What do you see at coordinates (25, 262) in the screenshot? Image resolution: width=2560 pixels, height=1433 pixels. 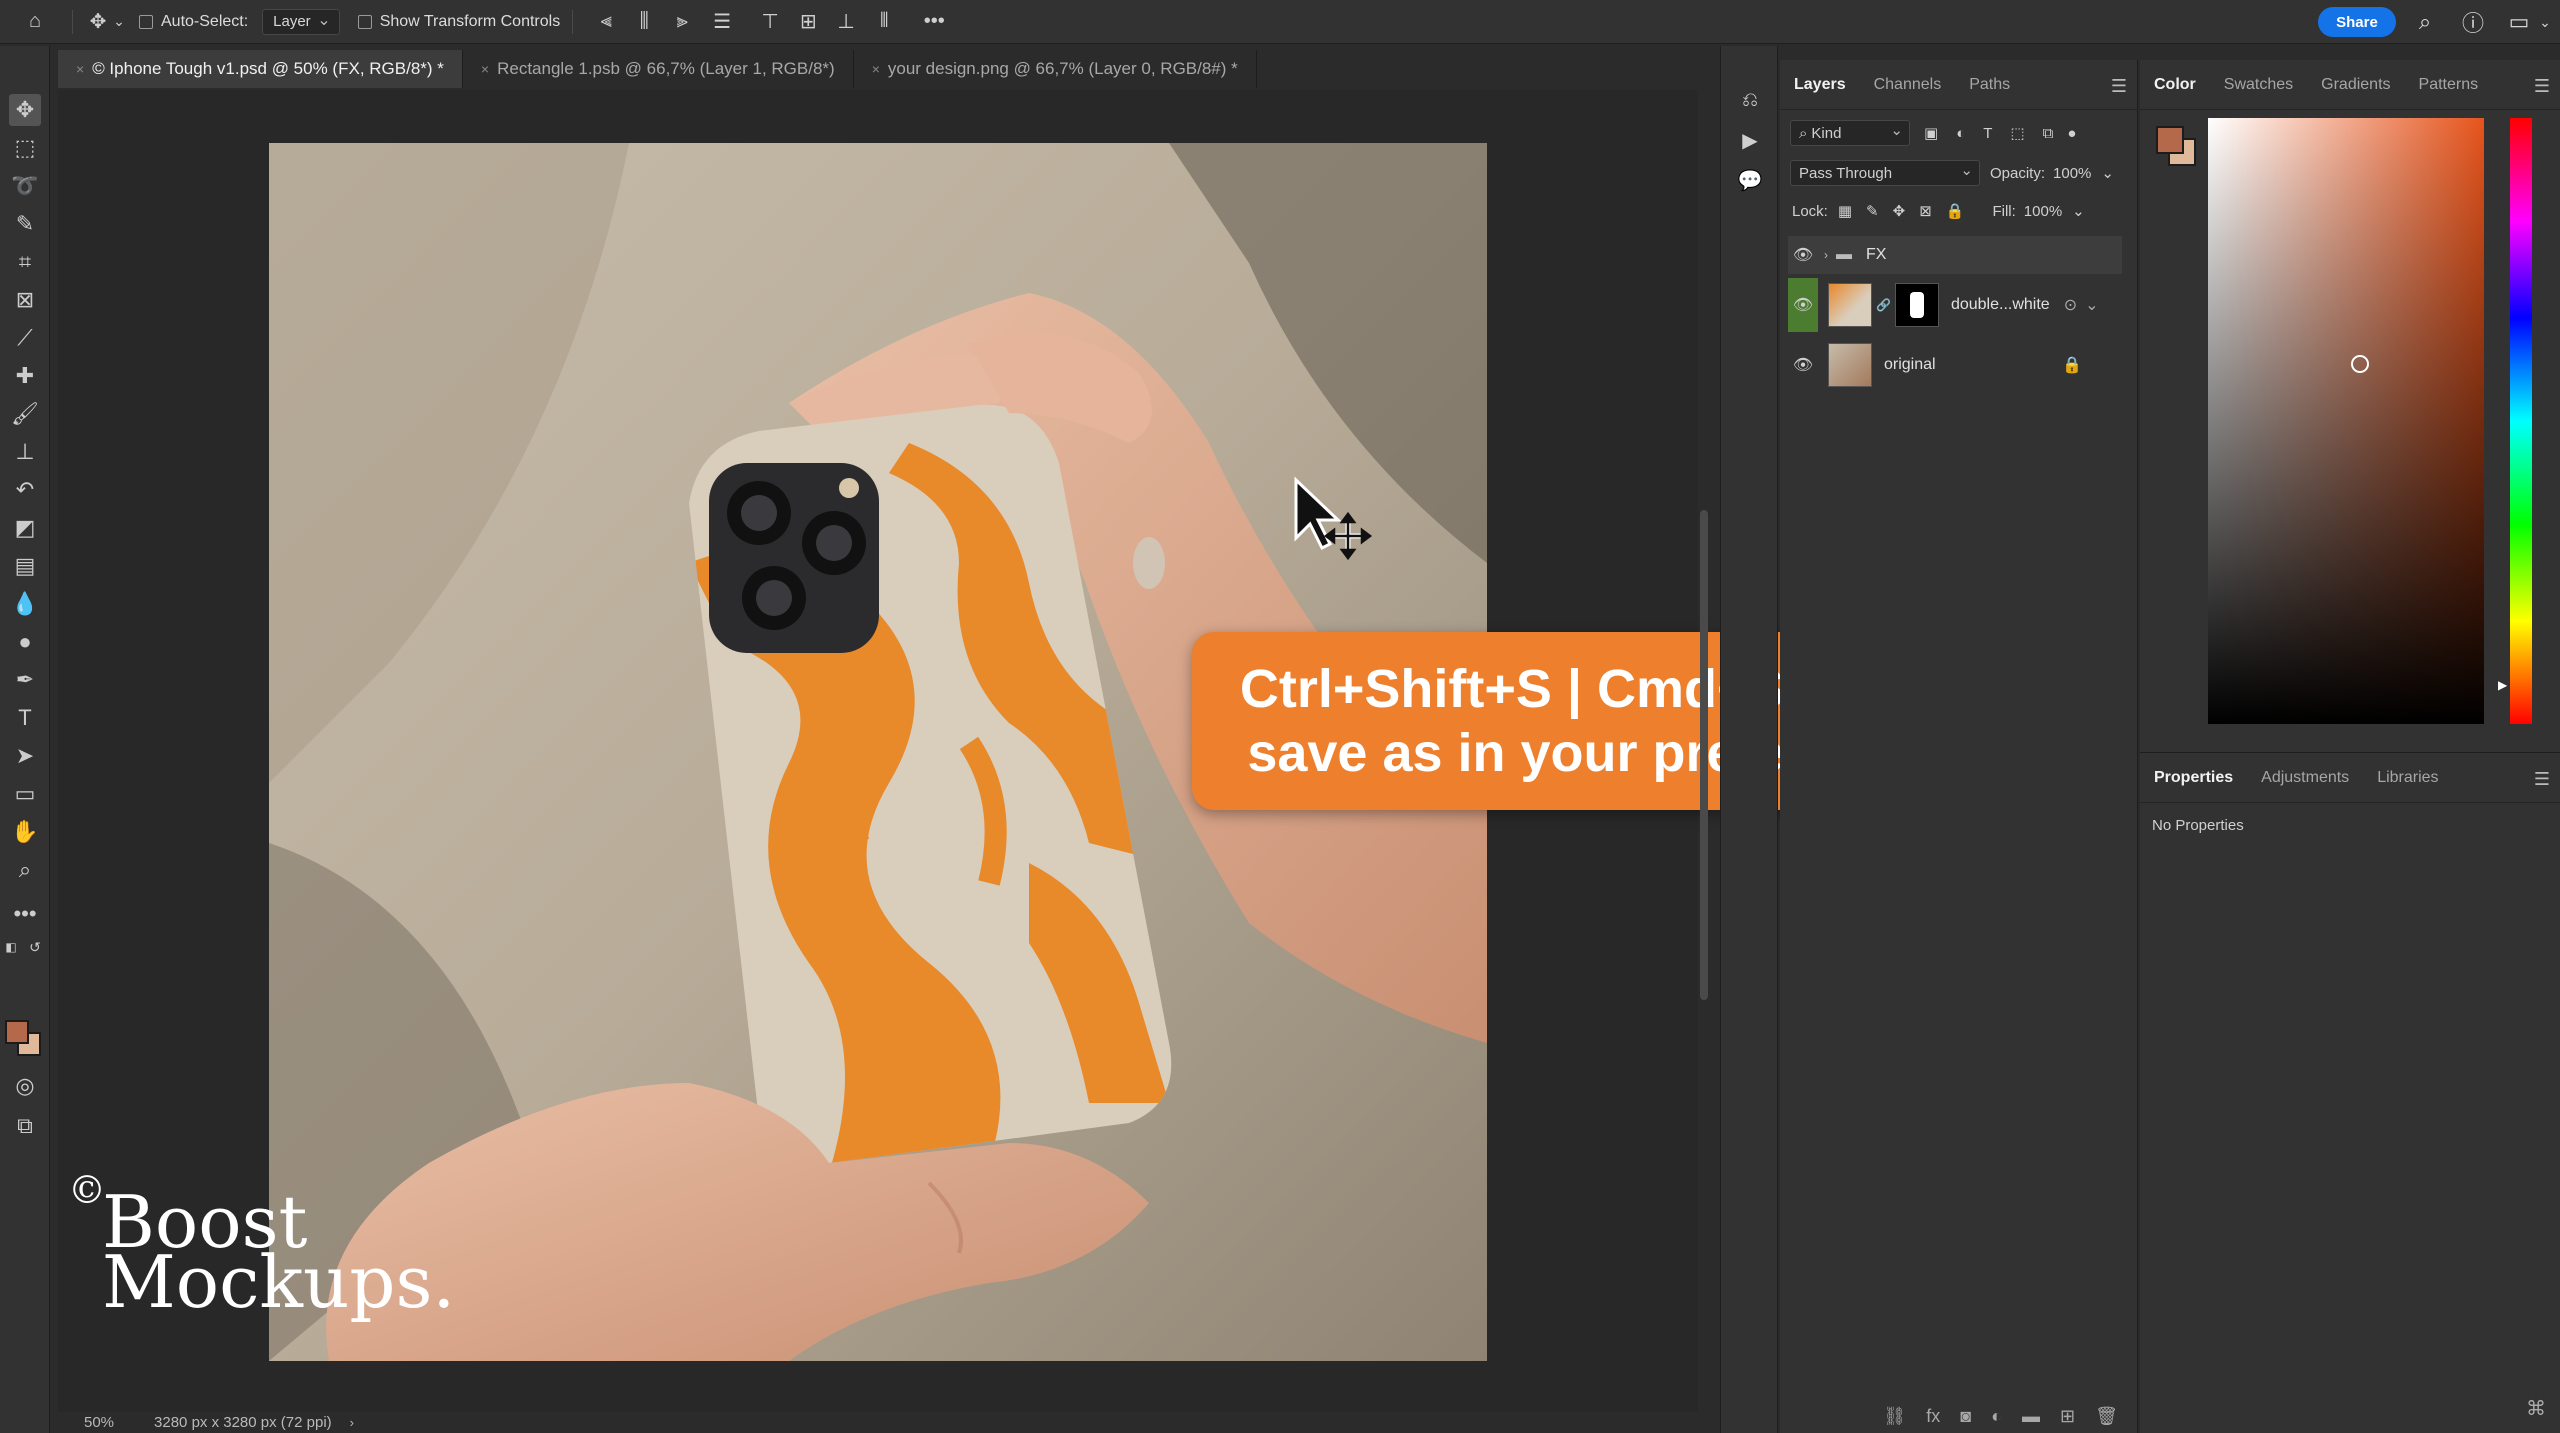 I see `crop-tool-icon: ⌗` at bounding box center [25, 262].